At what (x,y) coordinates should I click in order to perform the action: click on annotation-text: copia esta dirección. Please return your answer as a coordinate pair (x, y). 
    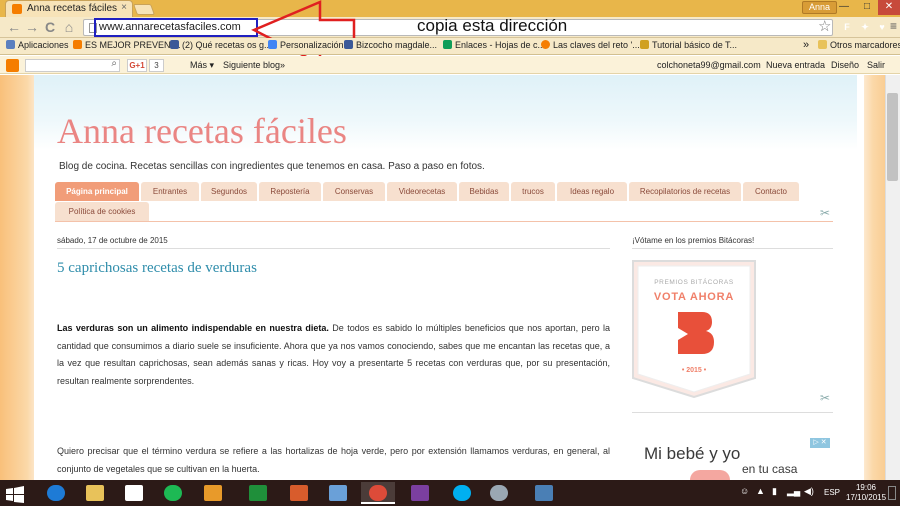
    Looking at the image, I should click on (492, 25).